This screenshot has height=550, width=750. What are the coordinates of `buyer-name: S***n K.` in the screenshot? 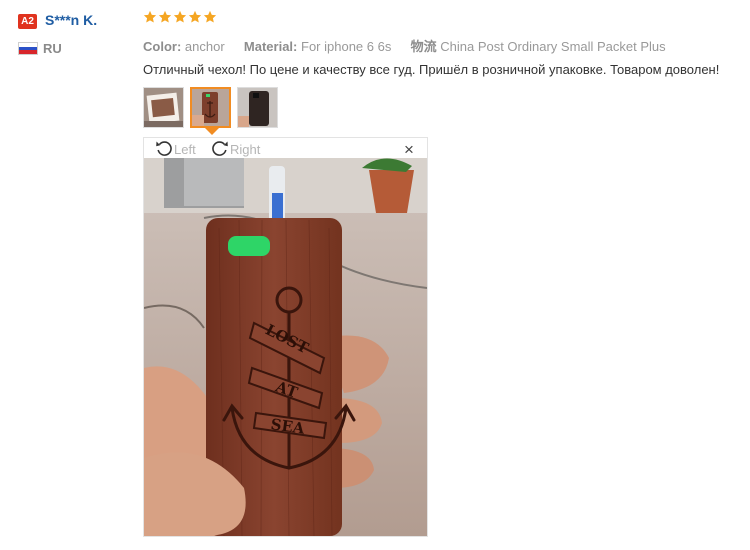 It's located at (71, 20).